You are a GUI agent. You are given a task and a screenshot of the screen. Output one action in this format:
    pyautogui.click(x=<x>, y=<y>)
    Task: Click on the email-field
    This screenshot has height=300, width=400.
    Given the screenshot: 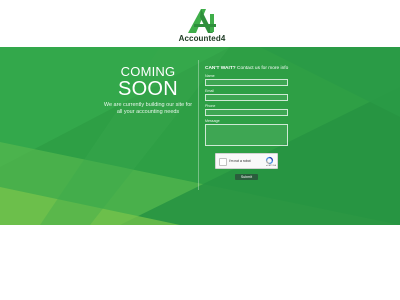 What is the action you would take?
    pyautogui.click(x=246, y=97)
    